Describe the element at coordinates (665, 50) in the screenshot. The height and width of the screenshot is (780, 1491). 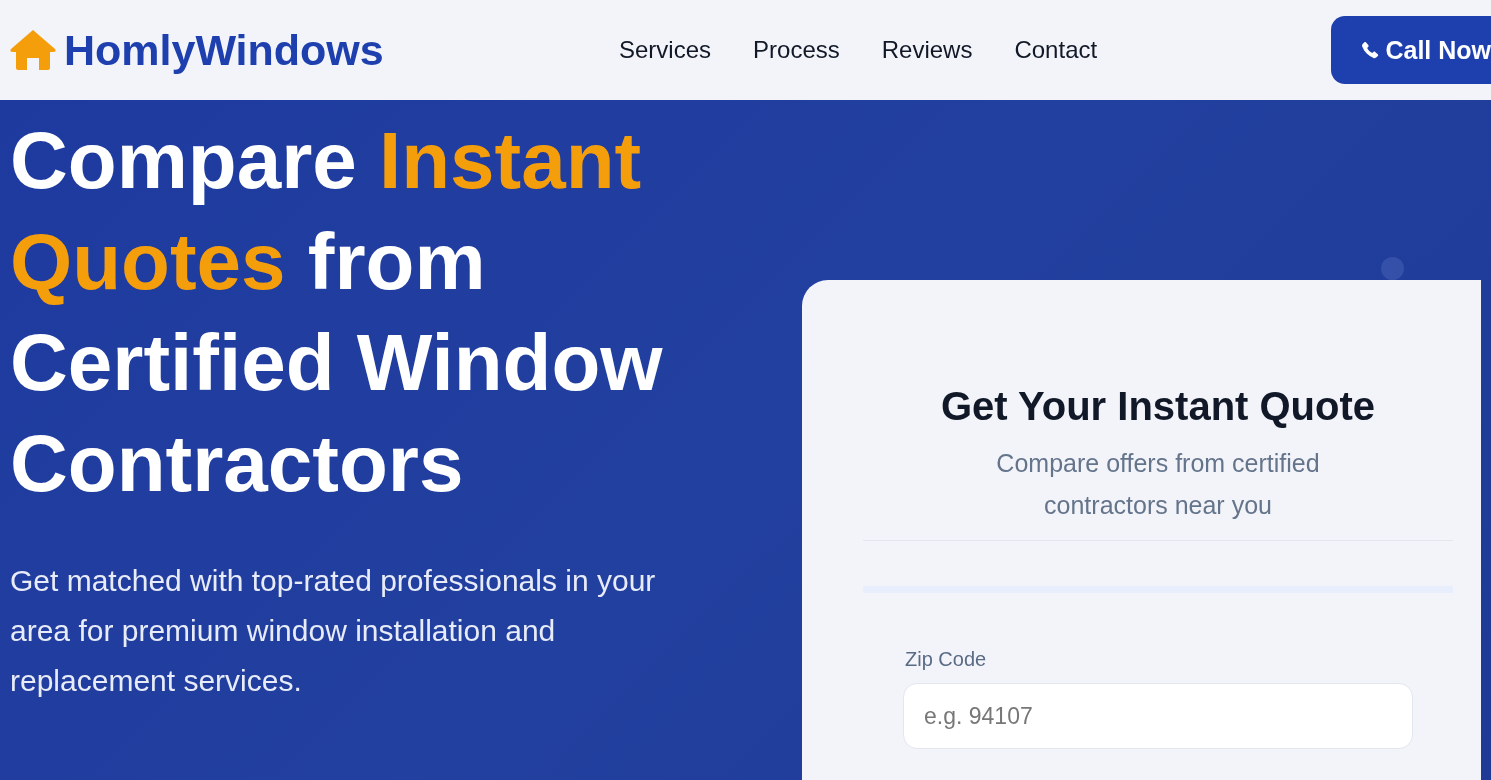
I see `nav-link: Services` at that location.